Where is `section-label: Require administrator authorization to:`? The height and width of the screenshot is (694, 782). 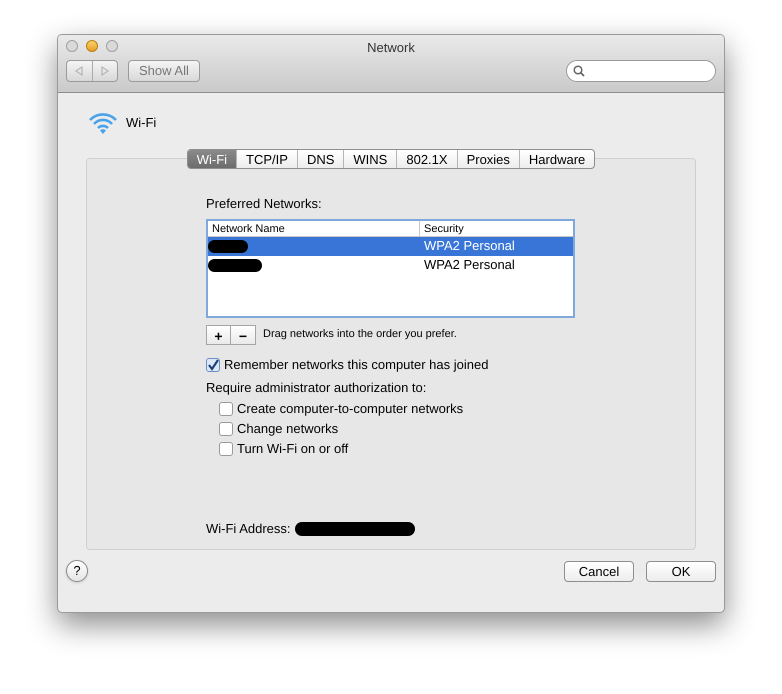
section-label: Require administrator authorization to: is located at coordinates (317, 387).